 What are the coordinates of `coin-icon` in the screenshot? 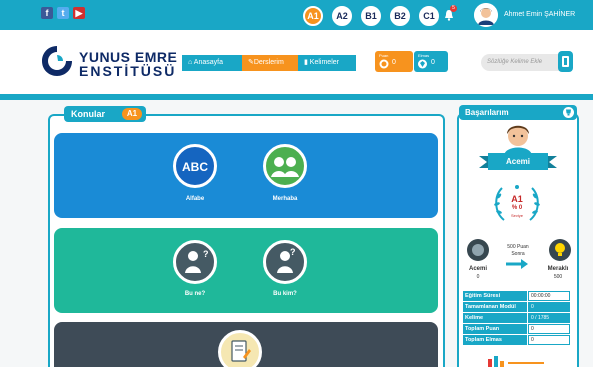 It's located at (384, 64).